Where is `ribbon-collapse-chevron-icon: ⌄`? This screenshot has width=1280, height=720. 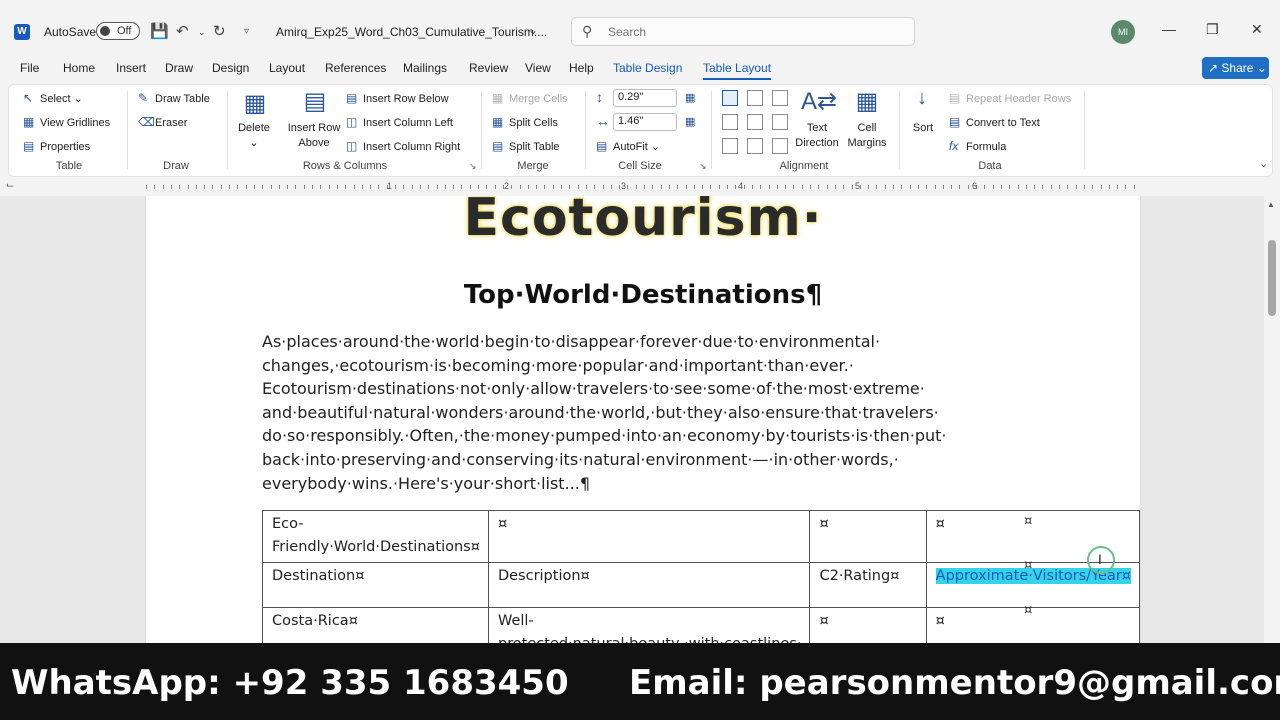 ribbon-collapse-chevron-icon: ⌄ is located at coordinates (1263, 163).